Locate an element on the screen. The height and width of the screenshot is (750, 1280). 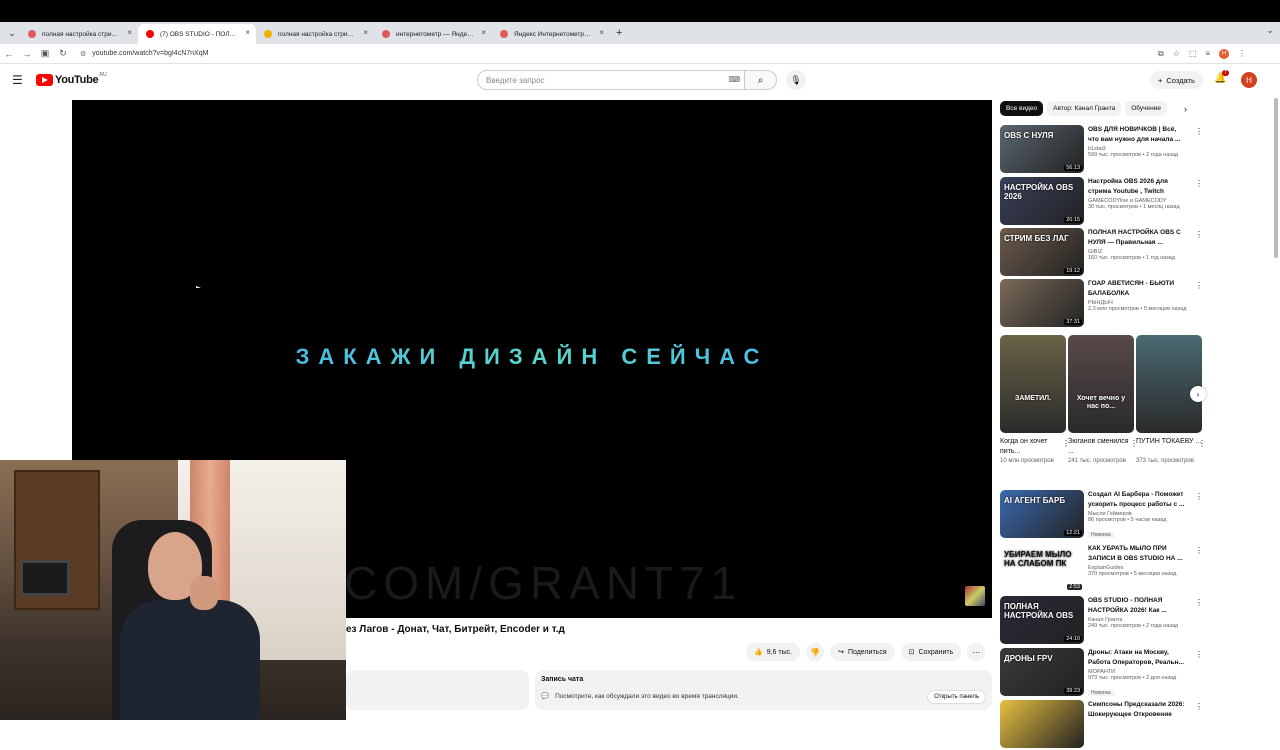
filter-chips: Все видео Автор: Канал Гранта Обучение is located at coordinates (1083, 108).